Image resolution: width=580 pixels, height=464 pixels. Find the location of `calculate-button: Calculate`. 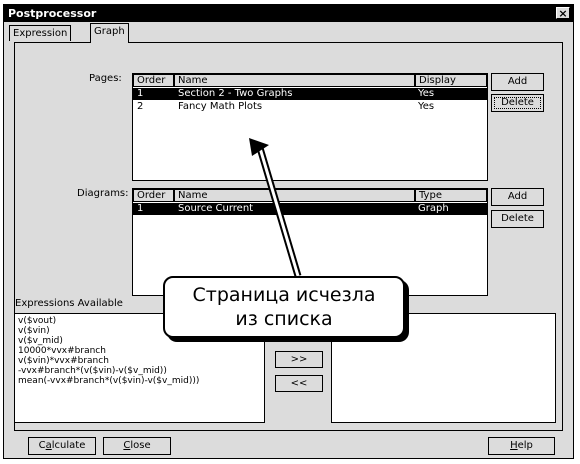

calculate-button: Calculate is located at coordinates (62, 446).